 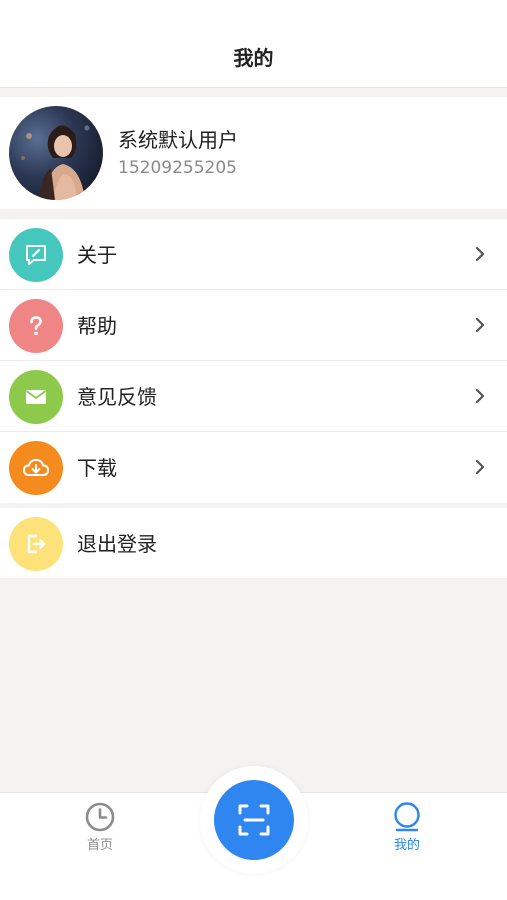 I want to click on tab-mine: 我的, so click(x=407, y=828).